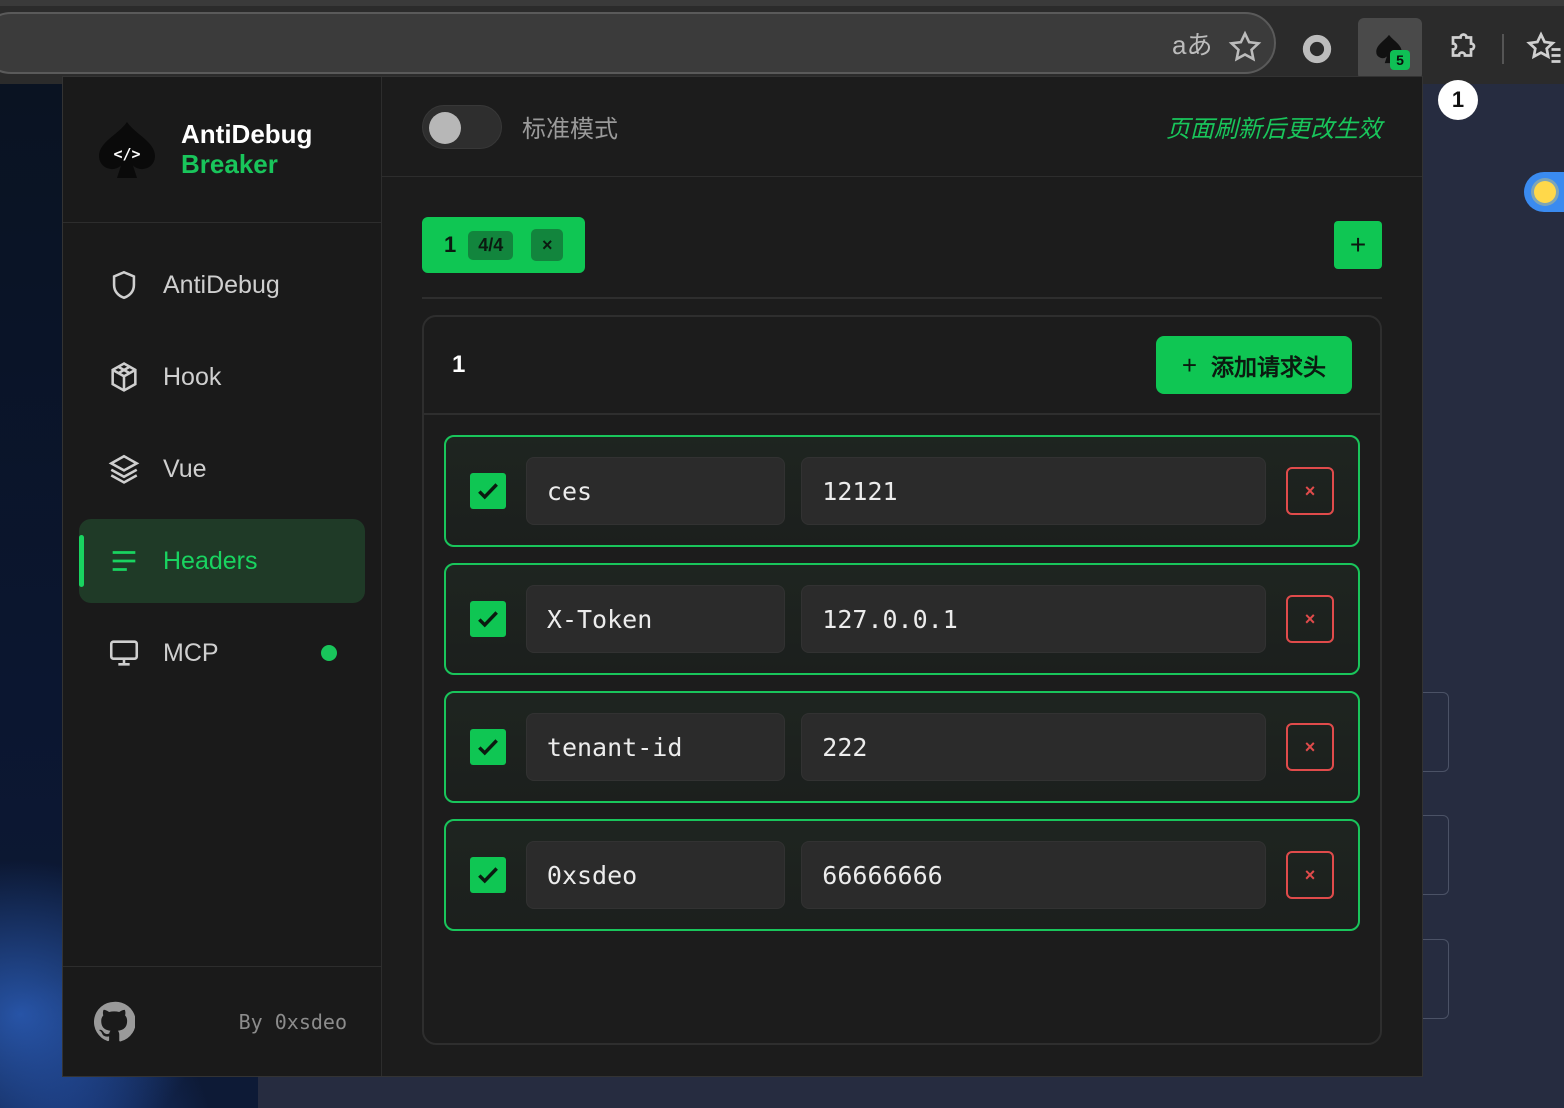  Describe the element at coordinates (450, 244) in the screenshot. I see `tab-name: 1` at that location.